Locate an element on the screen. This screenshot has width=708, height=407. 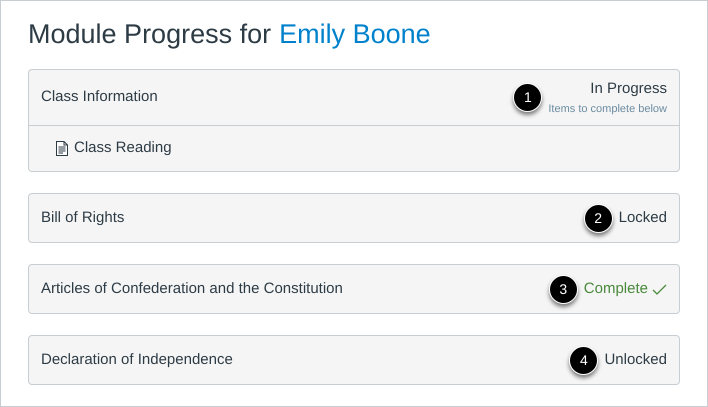
module-title: Class Information is located at coordinates (99, 97).